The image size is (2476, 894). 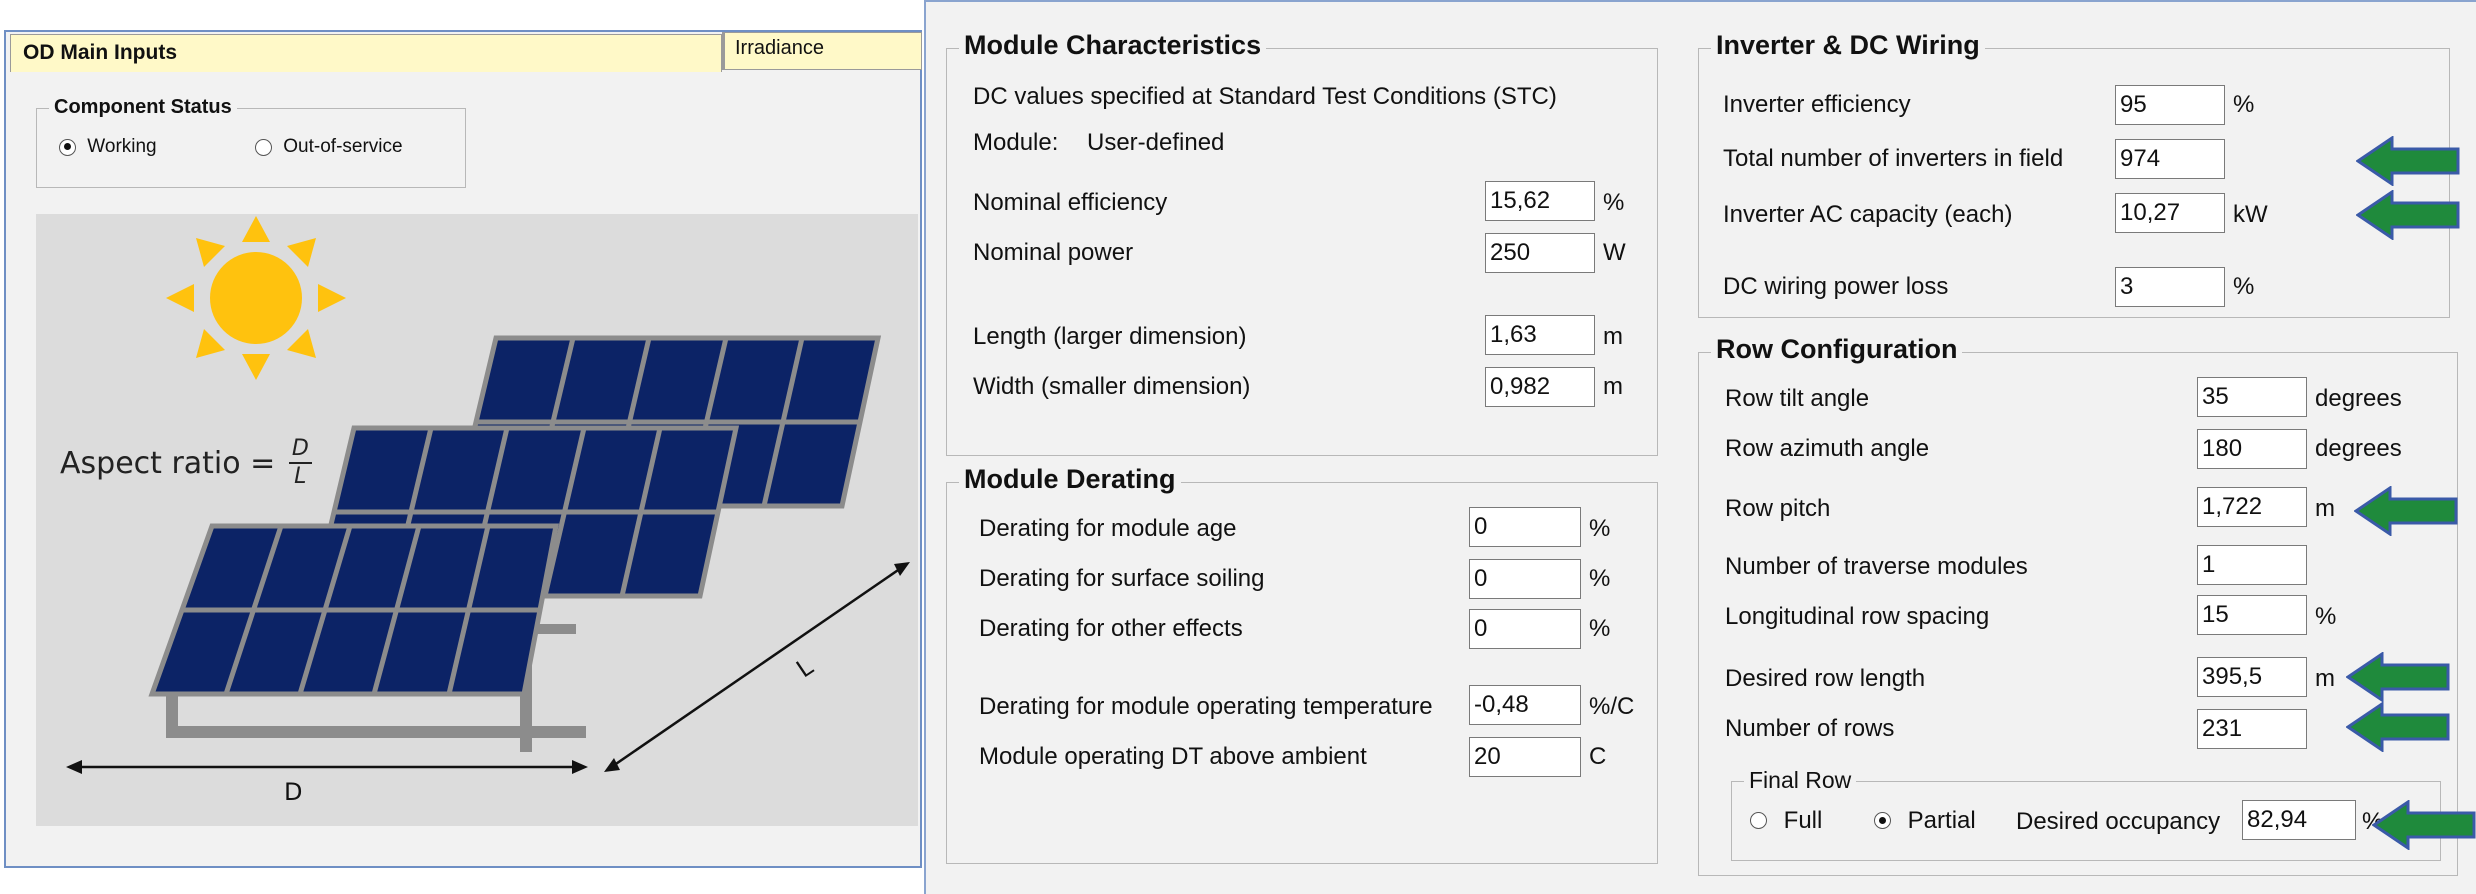 What do you see at coordinates (2408, 161) in the screenshot?
I see `arrow-total-inverters-icon` at bounding box center [2408, 161].